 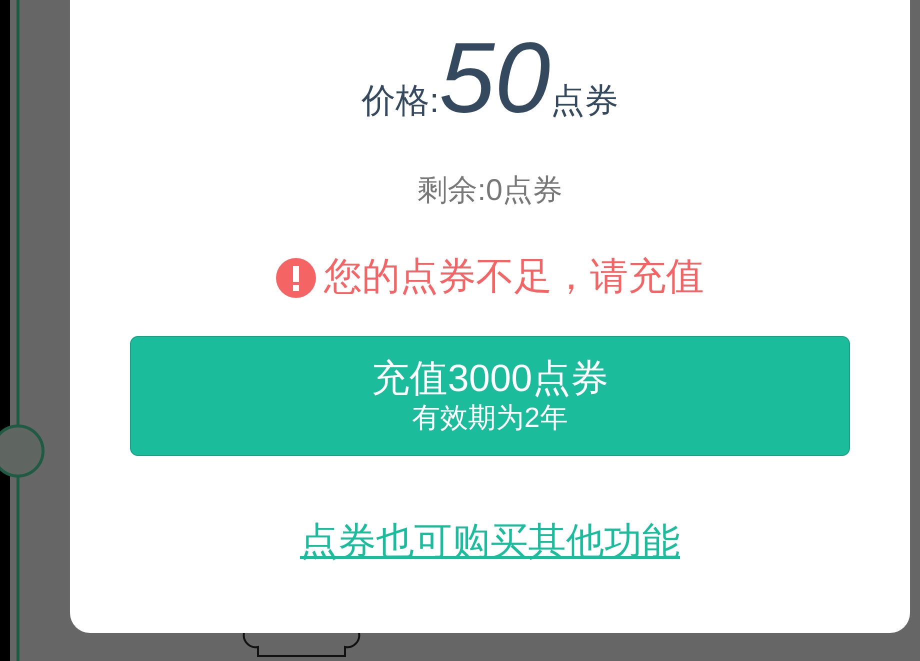 I want to click on price-value: 50, so click(x=494, y=78).